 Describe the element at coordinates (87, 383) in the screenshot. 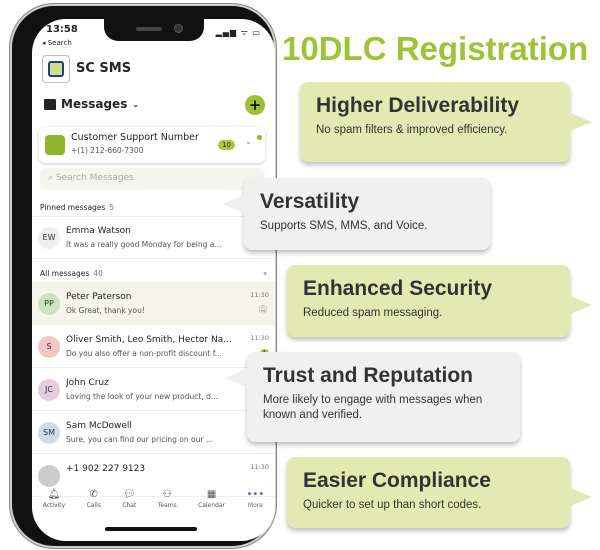

I see `contact-name: John Cruz` at that location.